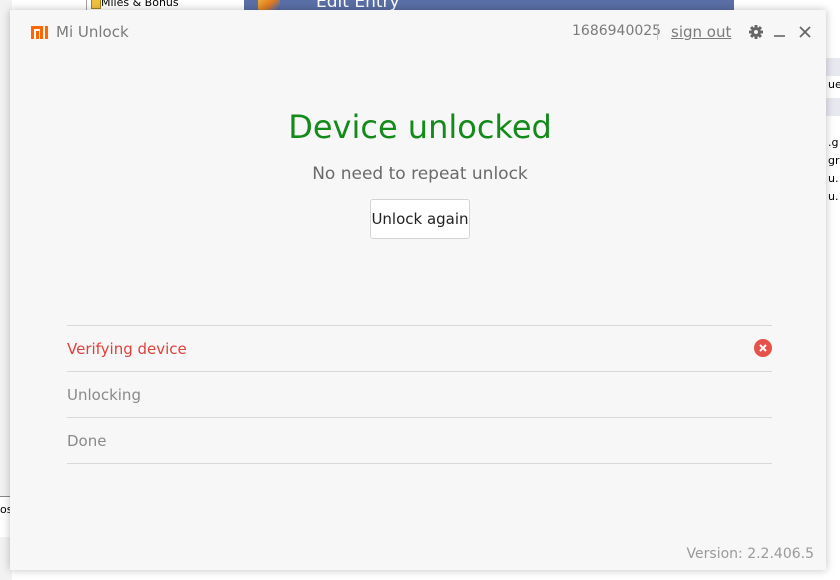  Describe the element at coordinates (140, 4) in the screenshot. I see `background-tree-item: Miles & Bonus` at that location.